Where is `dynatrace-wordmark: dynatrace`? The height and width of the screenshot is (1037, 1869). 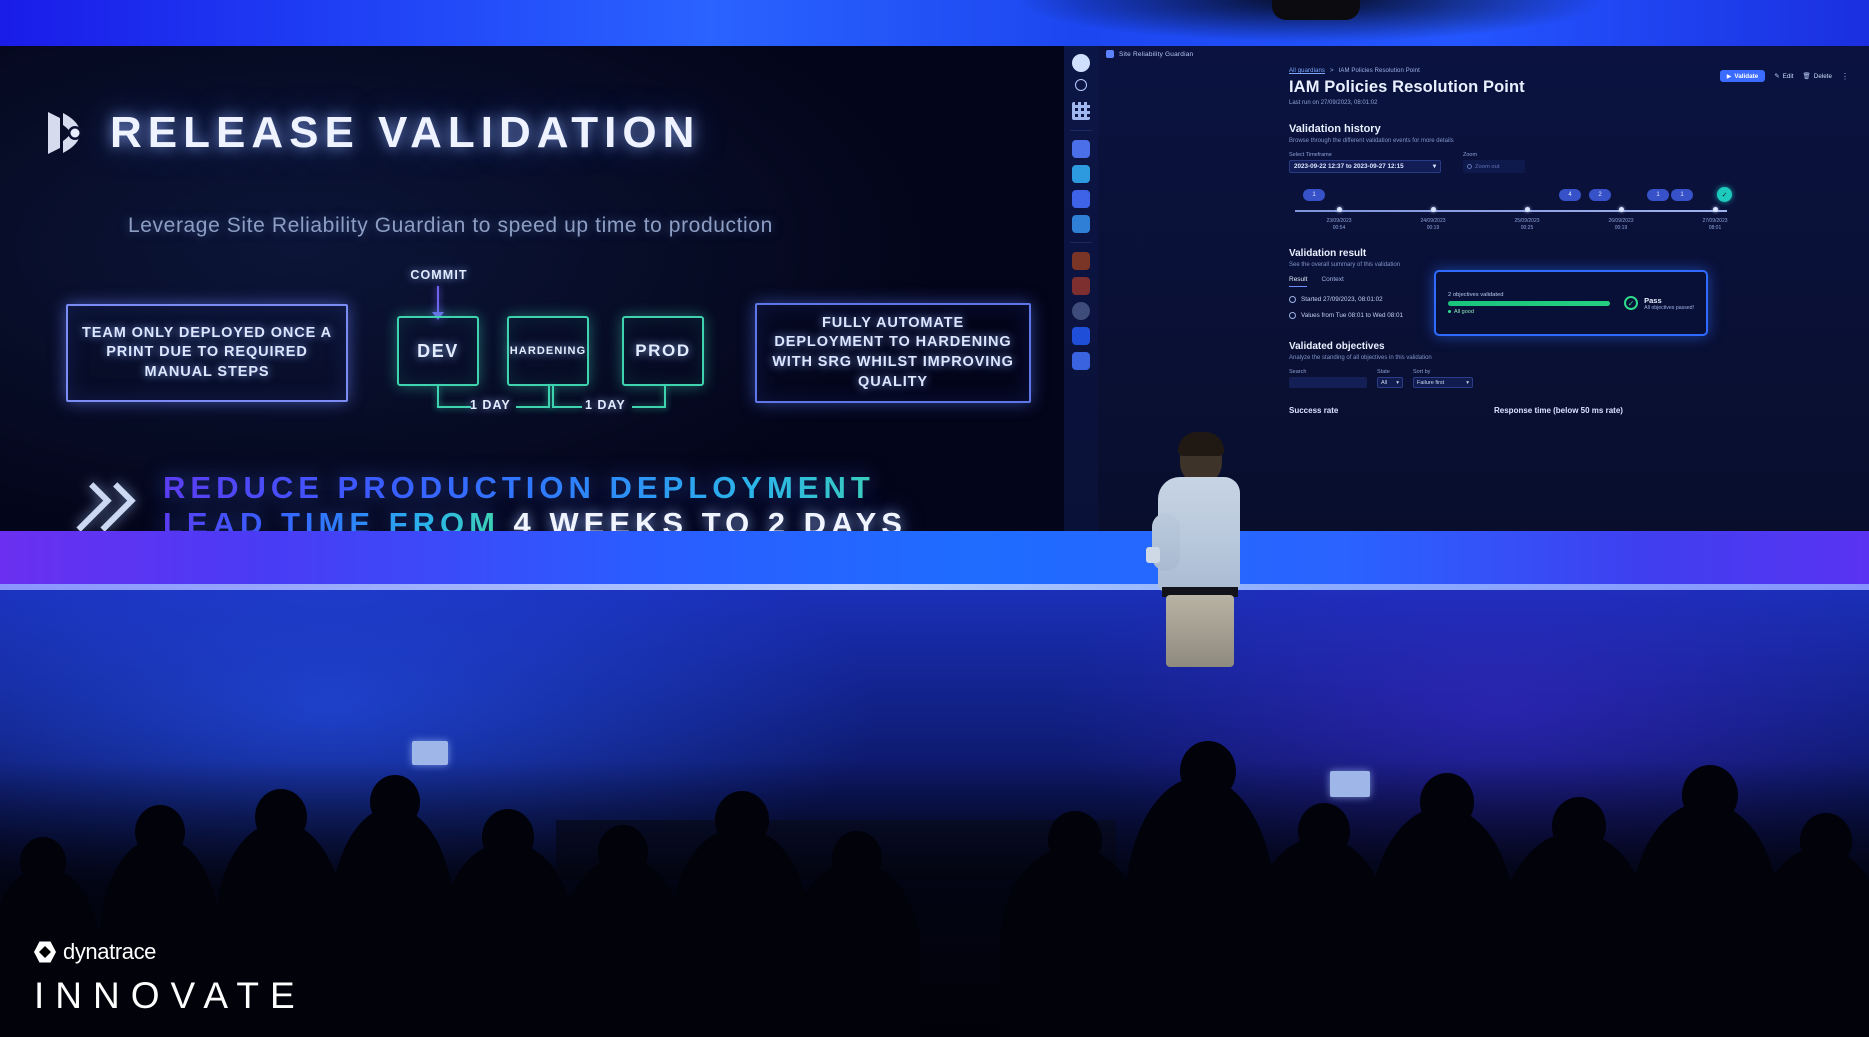 dynatrace-wordmark: dynatrace is located at coordinates (110, 951).